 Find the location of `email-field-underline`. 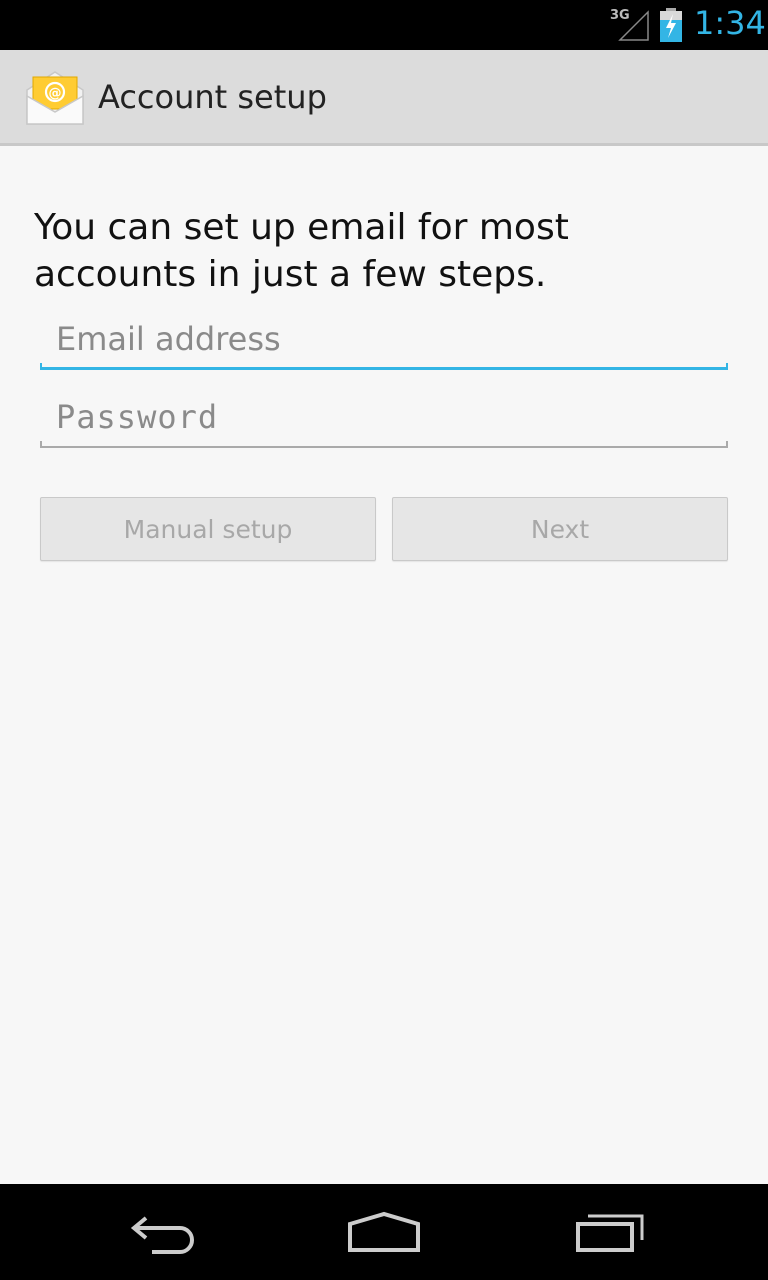

email-field-underline is located at coordinates (384, 366).